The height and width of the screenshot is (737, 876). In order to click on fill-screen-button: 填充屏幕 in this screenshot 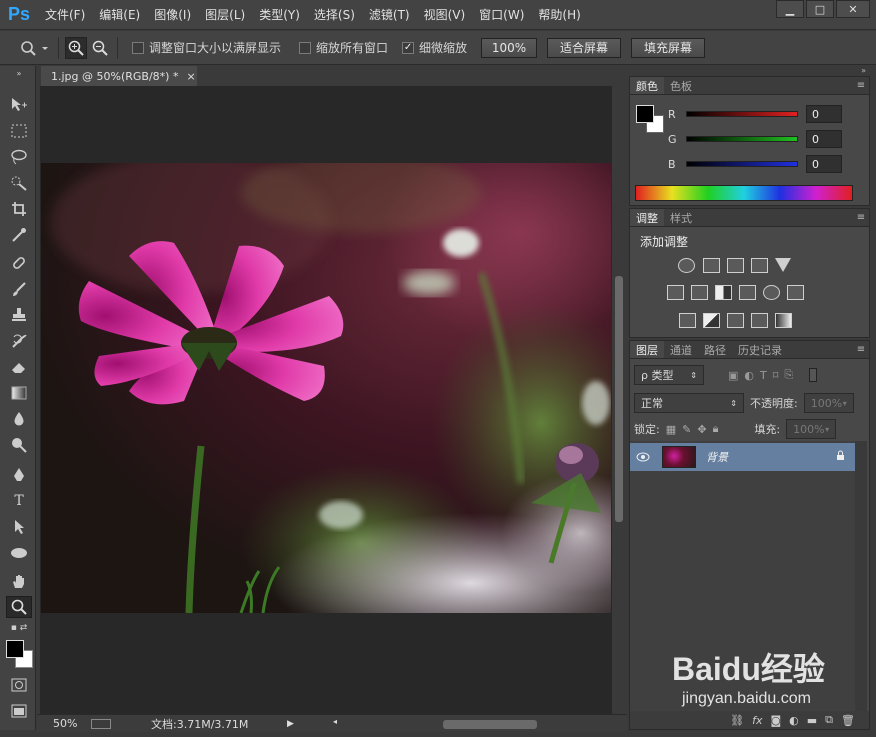, I will do `click(668, 47)`.